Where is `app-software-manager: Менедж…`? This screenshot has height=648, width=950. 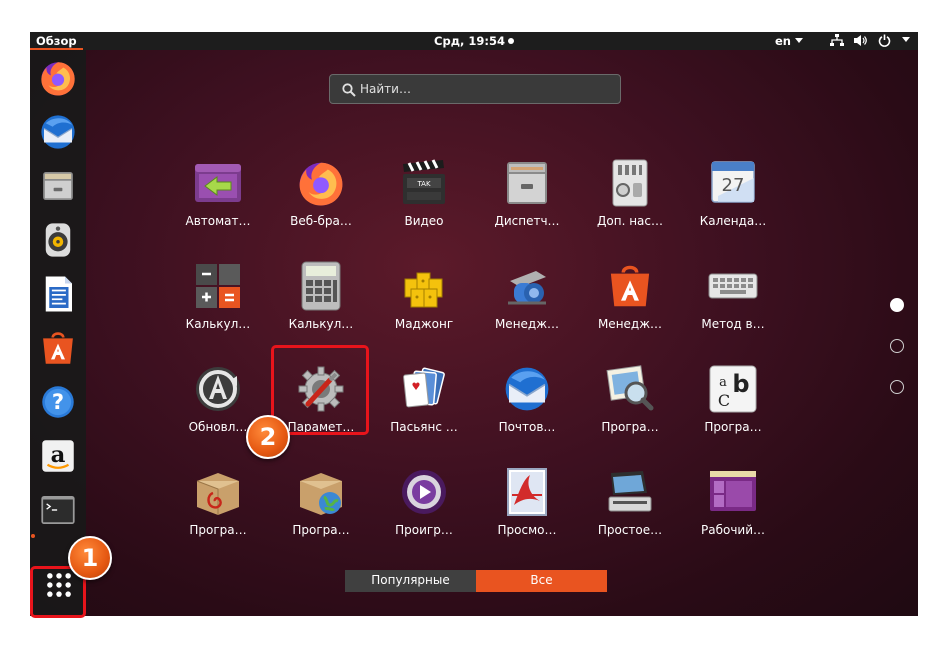
app-software-manager: Менедж… is located at coordinates (630, 304).